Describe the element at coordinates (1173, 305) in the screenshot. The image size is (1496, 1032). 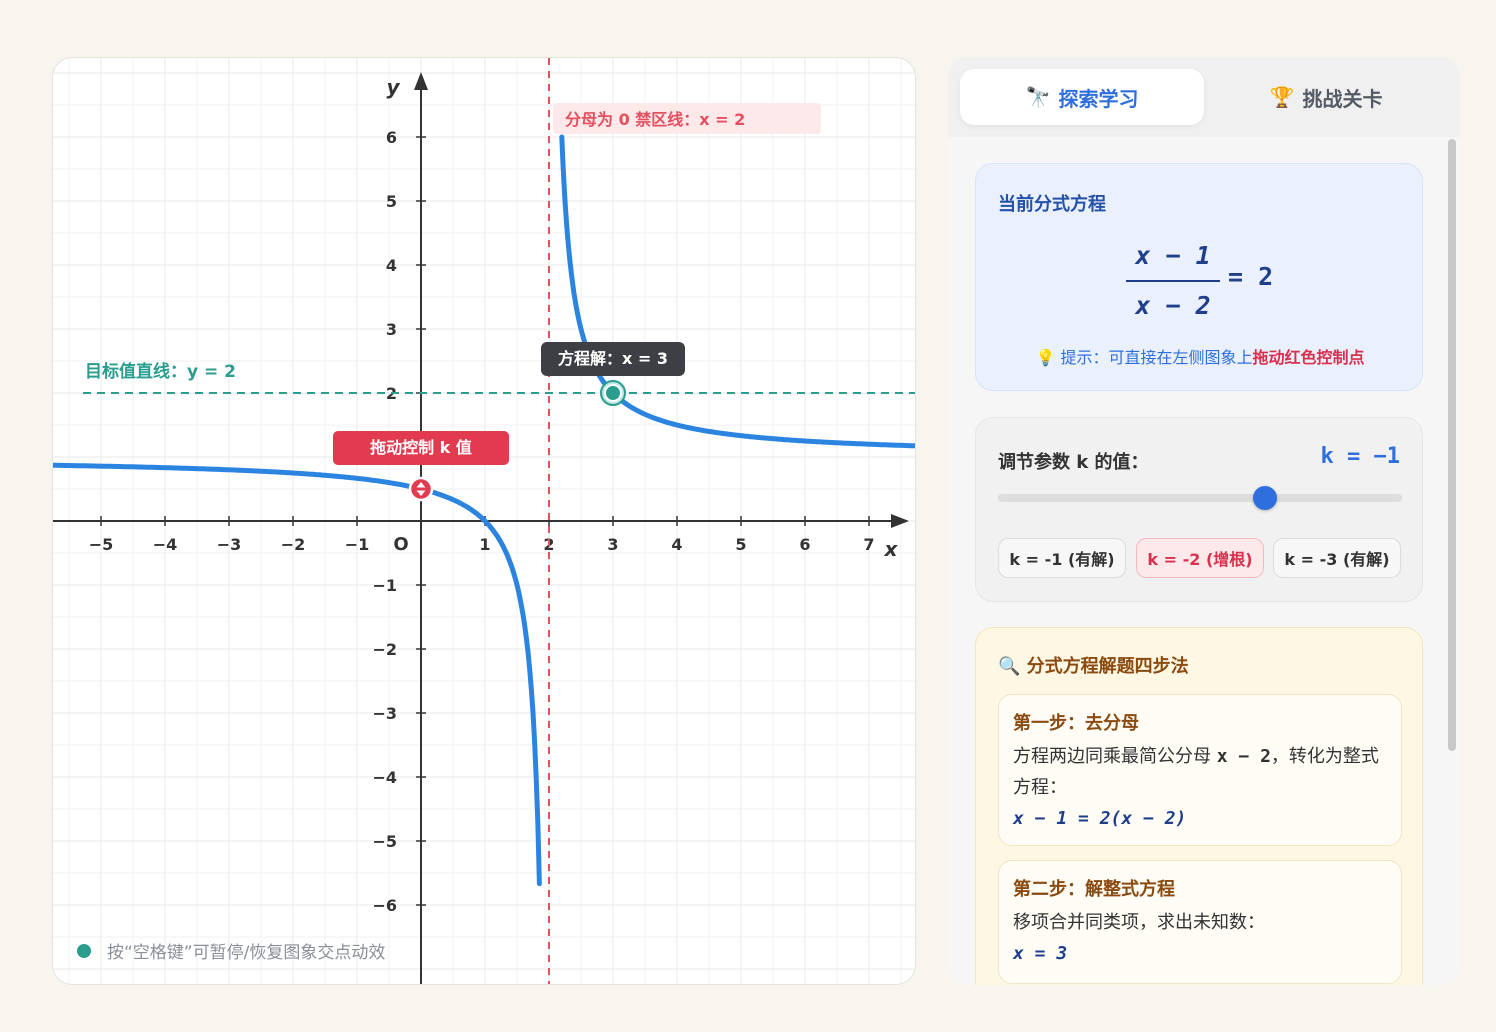
I see `equation-denominator: x − 2` at that location.